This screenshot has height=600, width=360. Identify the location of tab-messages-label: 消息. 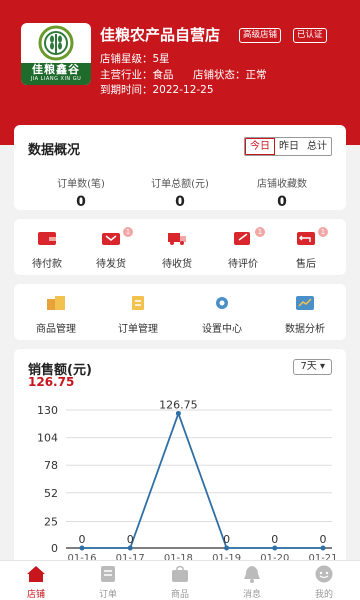
(251, 595).